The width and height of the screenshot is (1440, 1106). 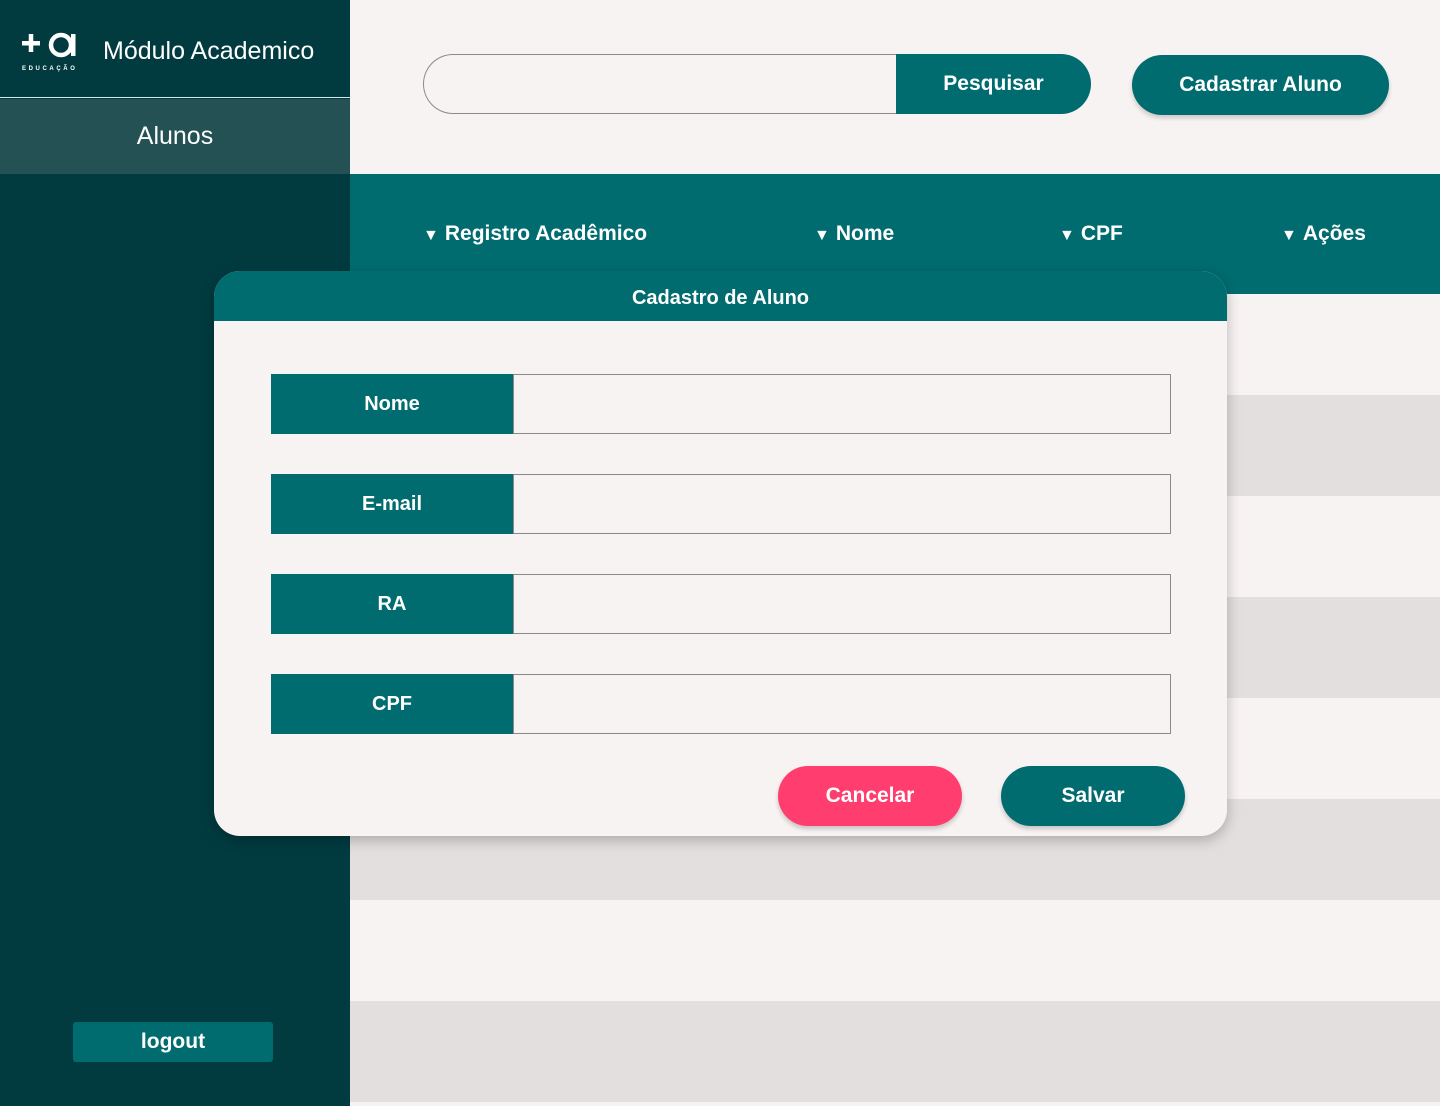 I want to click on column-header-registro: ▼ Registro Acadêmico, so click(x=535, y=234).